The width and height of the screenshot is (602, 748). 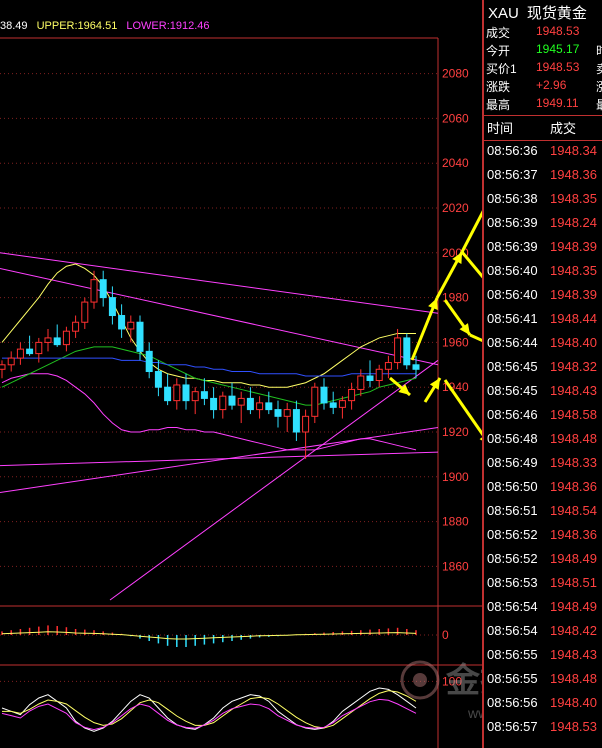 I want to click on tick-time: 08:56:54, so click(x=512, y=606).